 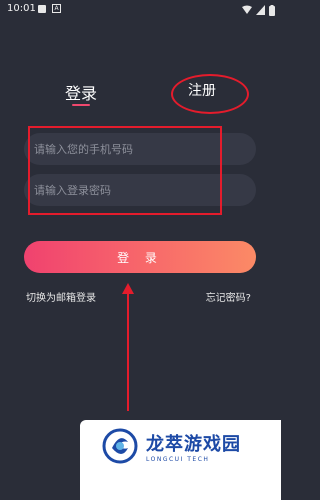 What do you see at coordinates (42, 9) in the screenshot?
I see `notification-icon` at bounding box center [42, 9].